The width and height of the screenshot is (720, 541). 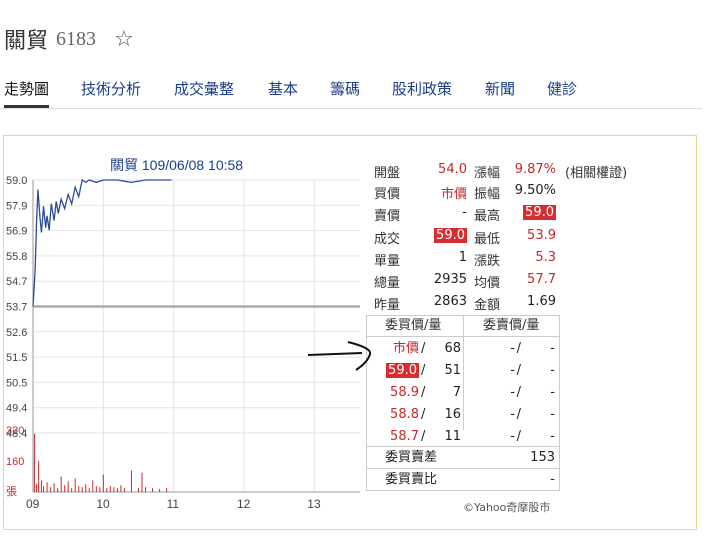 I want to click on stock-code: 6183, so click(x=76, y=38).